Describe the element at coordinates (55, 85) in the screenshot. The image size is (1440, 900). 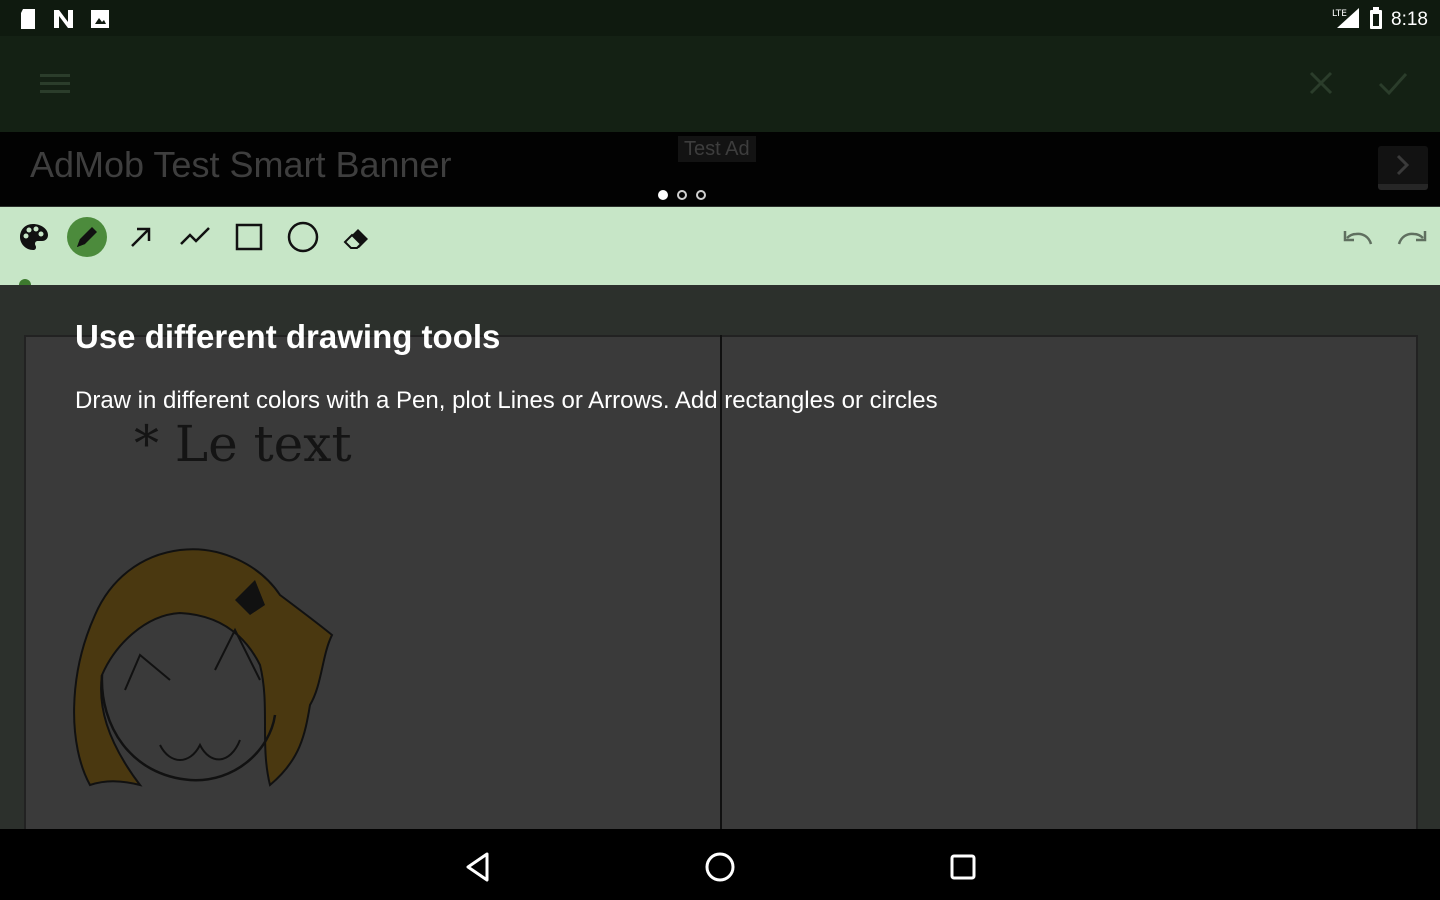
I see `menu-icon` at that location.